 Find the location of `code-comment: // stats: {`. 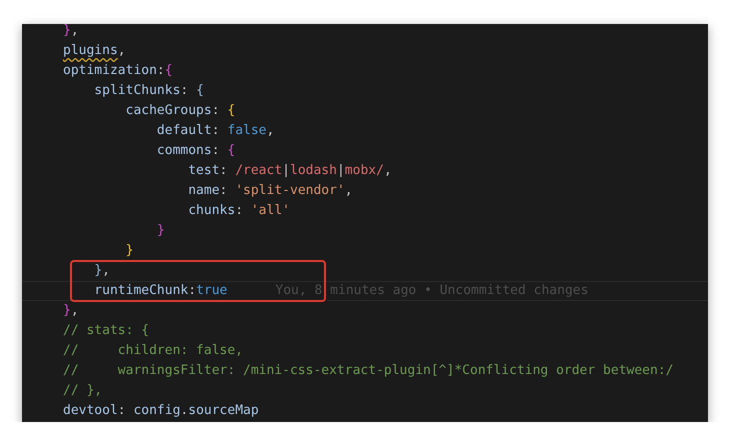

code-comment: // stats: { is located at coordinates (106, 331).